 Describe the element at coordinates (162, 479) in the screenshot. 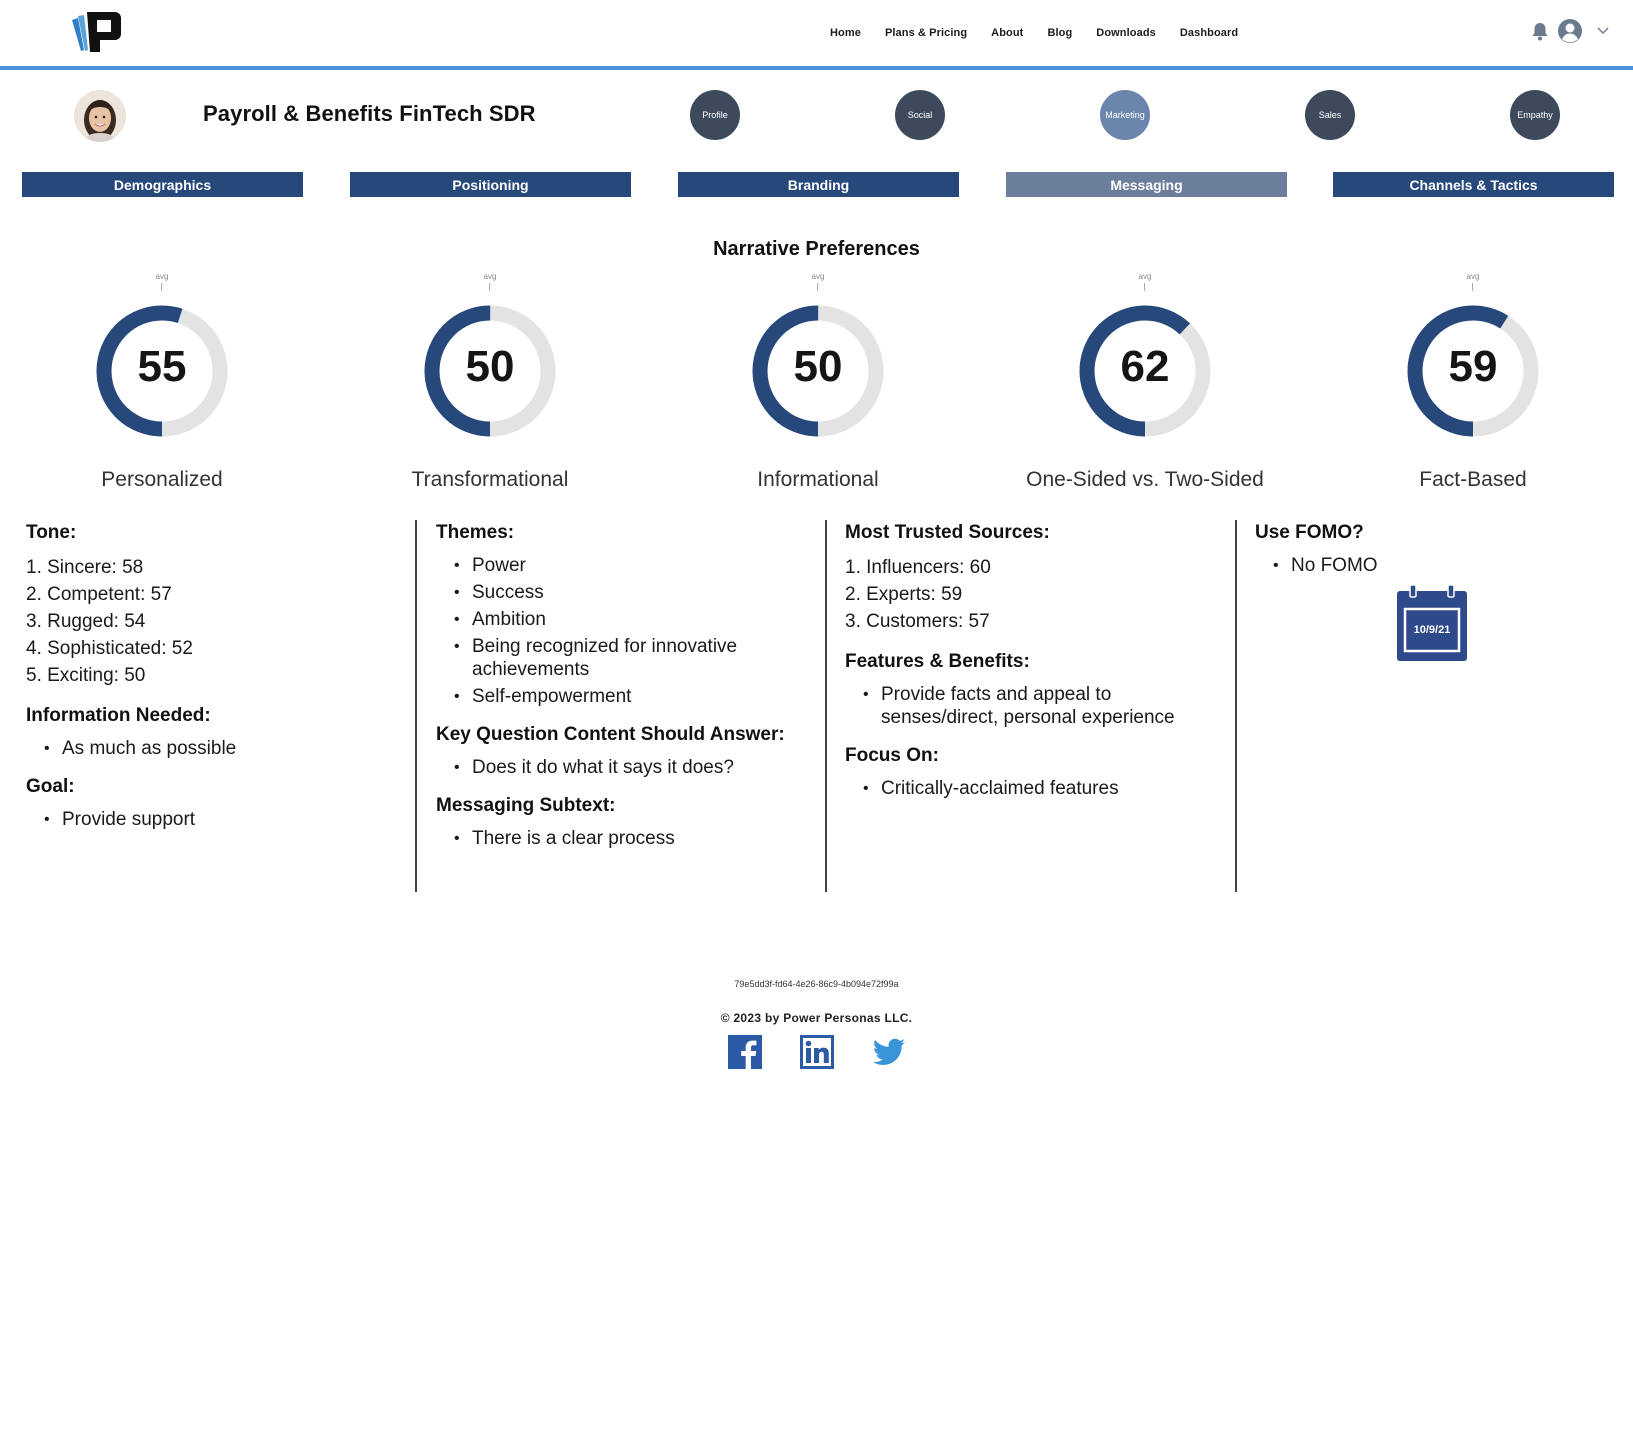

I see `gauge-label: Personalized` at that location.